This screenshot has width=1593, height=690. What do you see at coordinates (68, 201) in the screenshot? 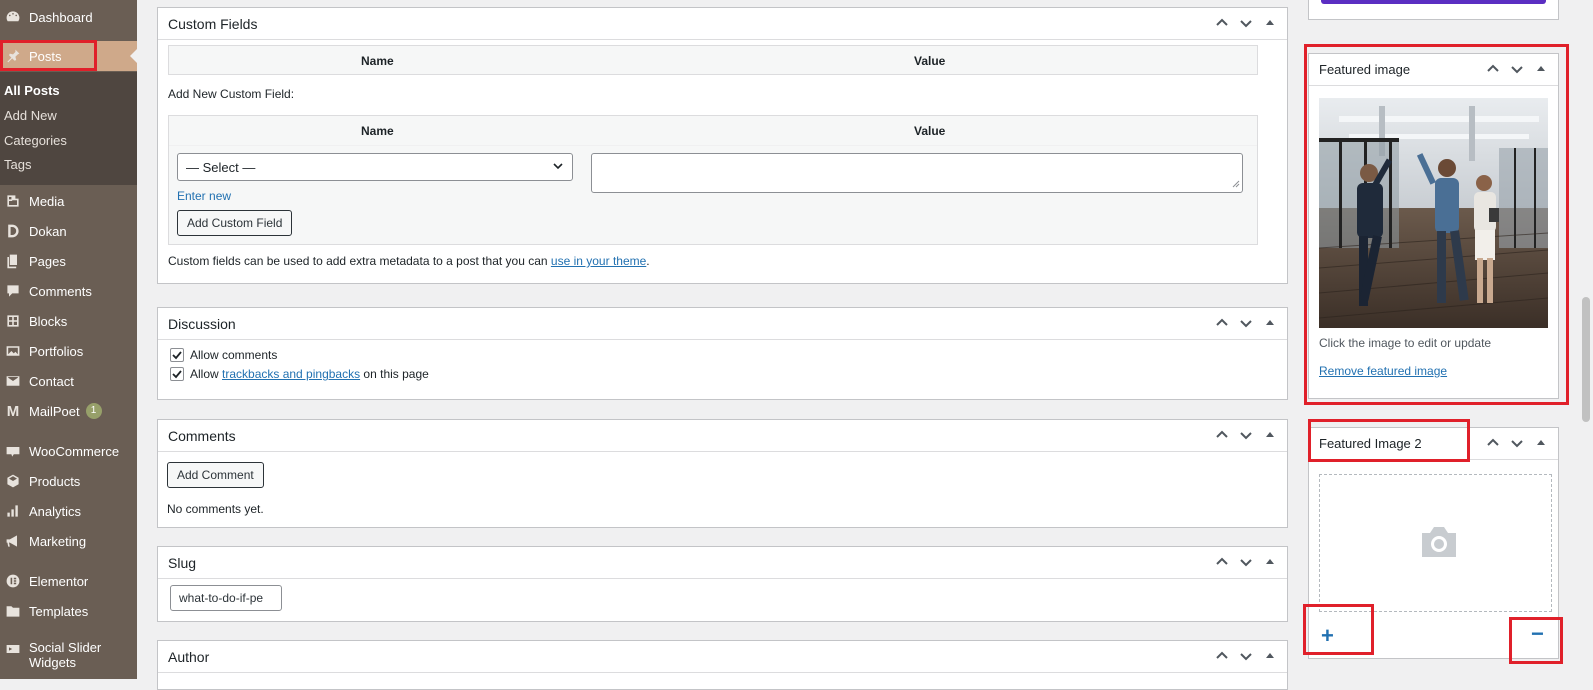
I see `menu-media: Media` at bounding box center [68, 201].